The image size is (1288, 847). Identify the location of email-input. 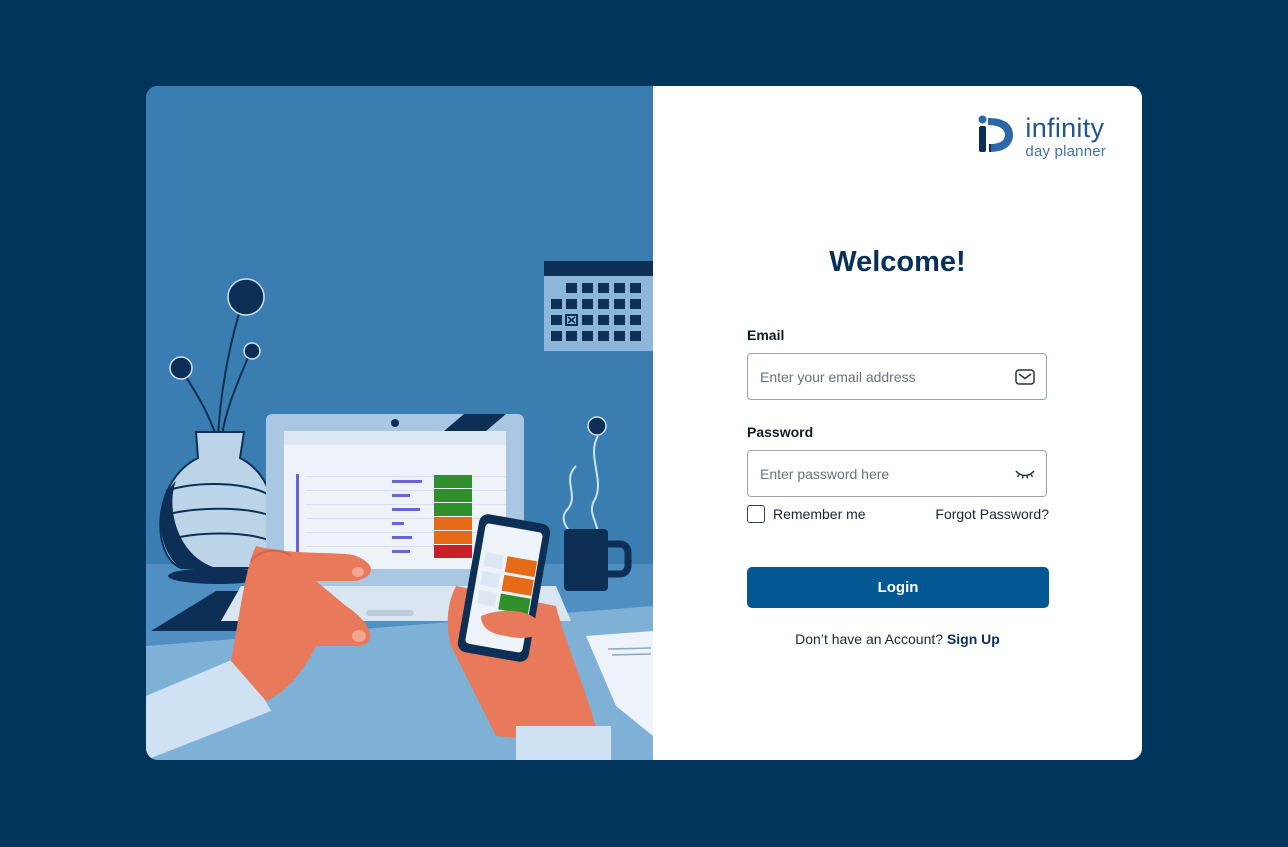
(886, 376).